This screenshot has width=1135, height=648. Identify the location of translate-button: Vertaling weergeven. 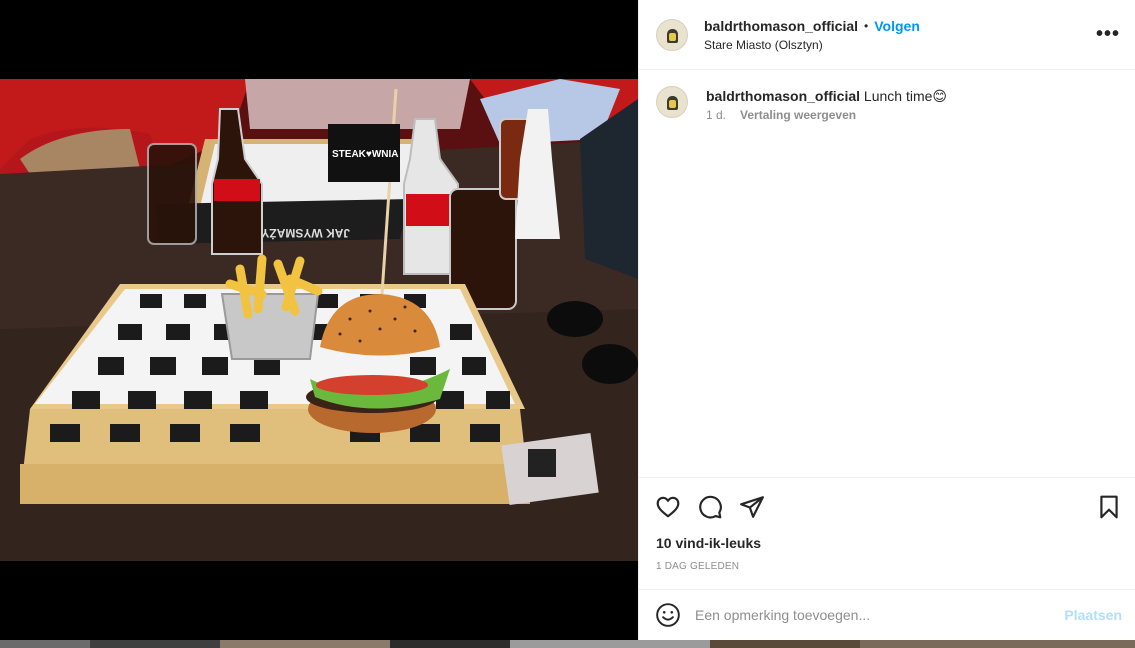
(798, 115).